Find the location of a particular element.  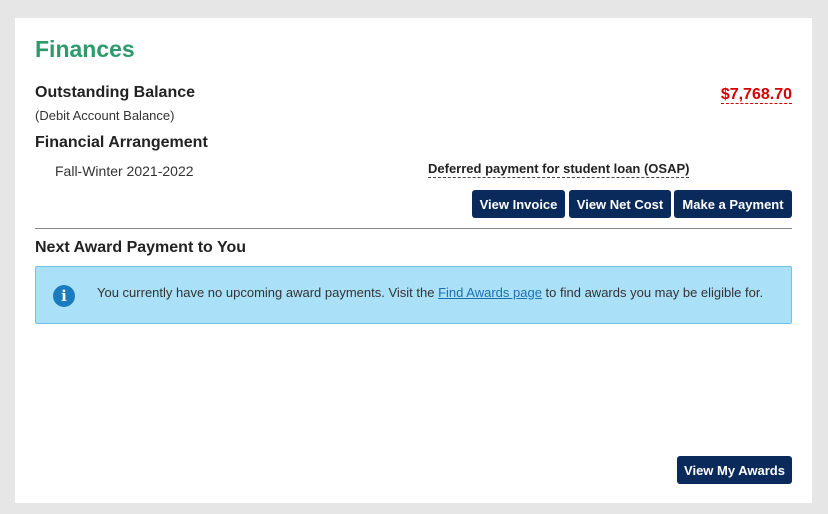

next-award-heading: Next Award Payment to You is located at coordinates (141, 247).